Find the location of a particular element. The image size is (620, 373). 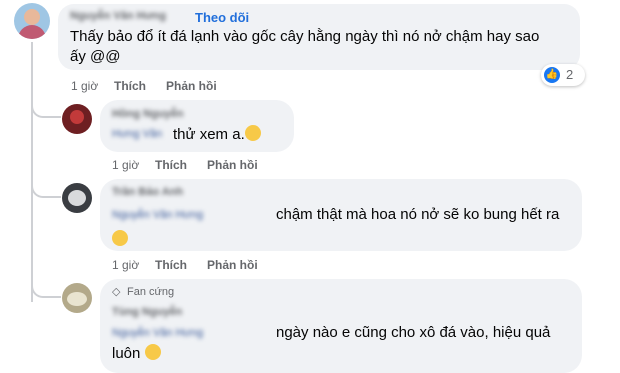

smile-emoji-icon is located at coordinates (252, 133).